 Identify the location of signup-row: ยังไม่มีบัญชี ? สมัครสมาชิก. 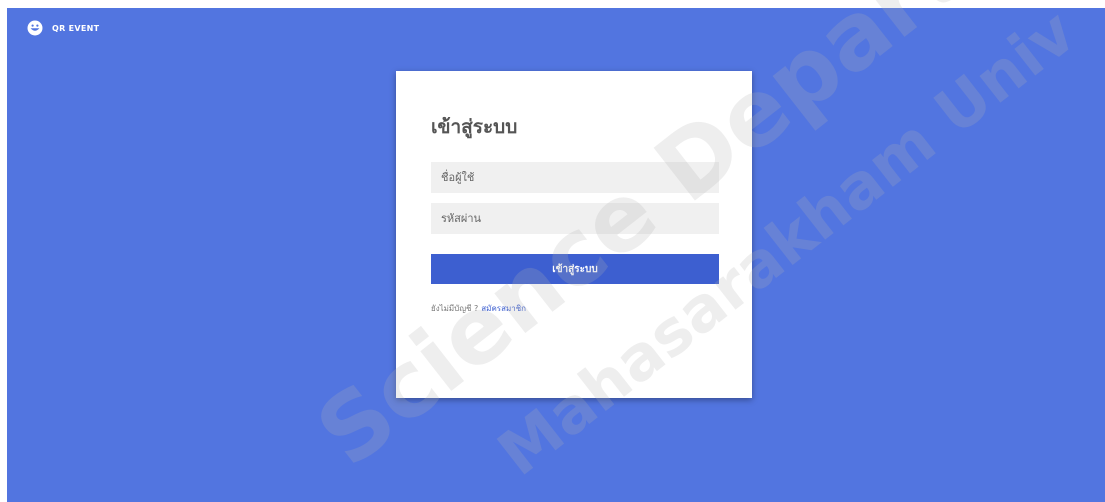
(478, 308).